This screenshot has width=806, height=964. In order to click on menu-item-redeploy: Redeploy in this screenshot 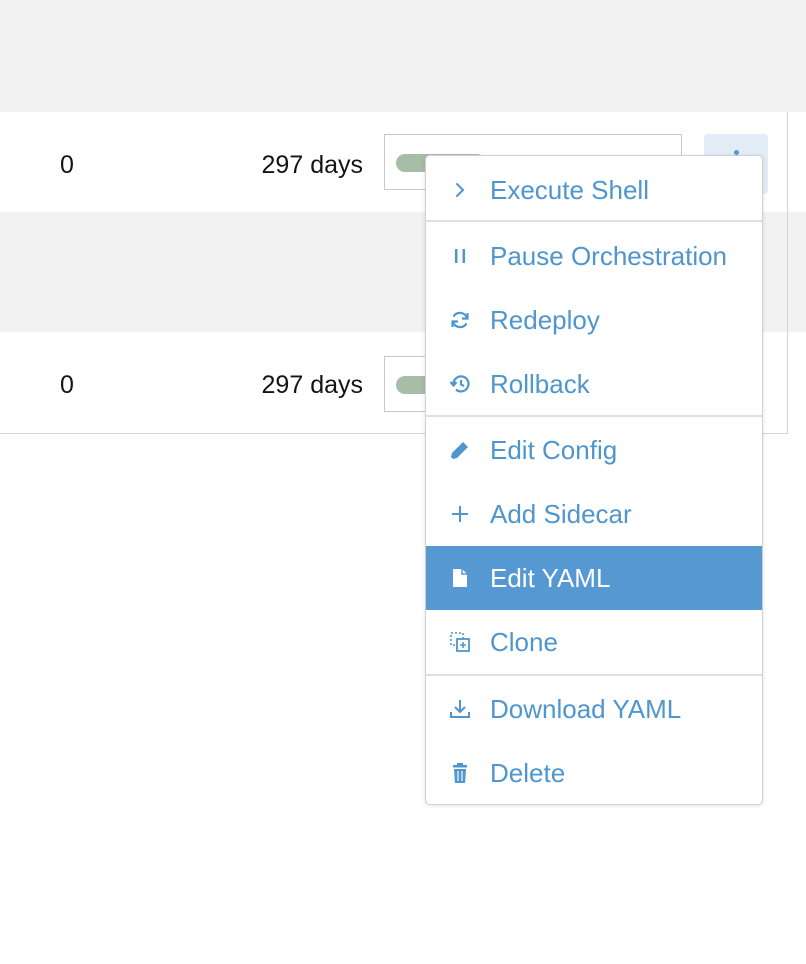, I will do `click(594, 320)`.